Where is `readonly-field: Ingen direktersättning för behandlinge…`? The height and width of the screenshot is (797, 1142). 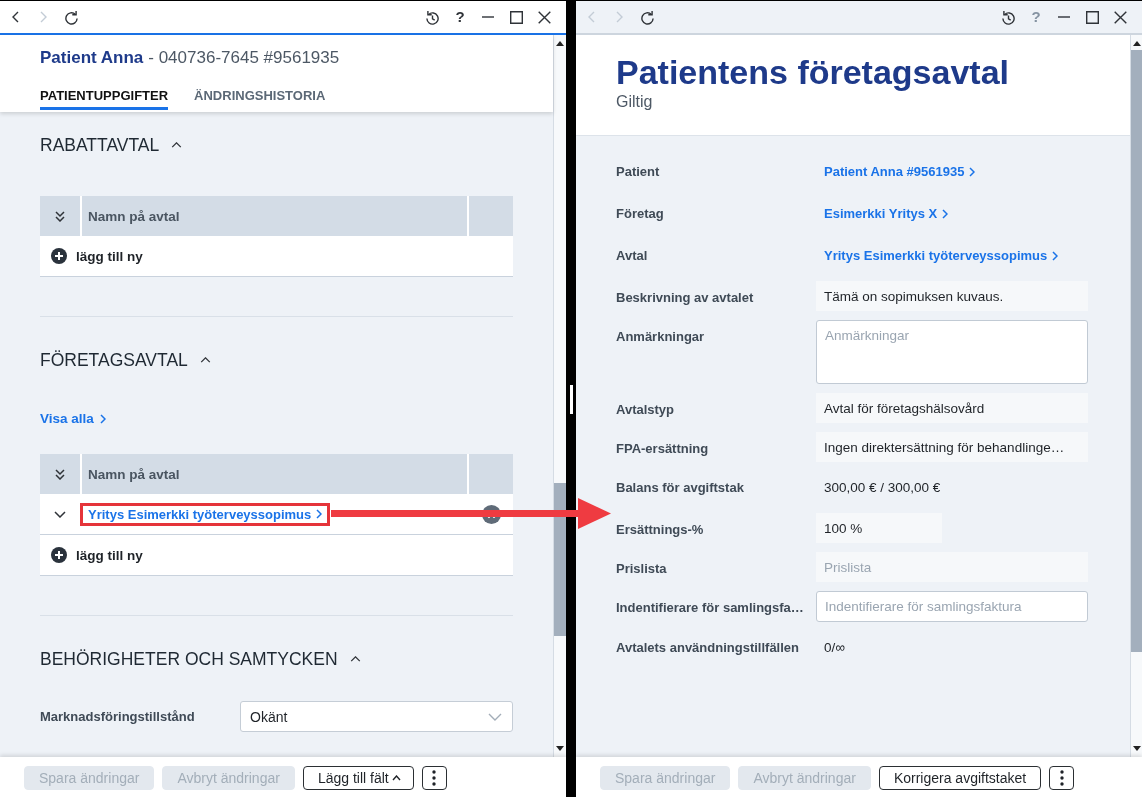
readonly-field: Ingen direktersättning för behandlinge… is located at coordinates (952, 447).